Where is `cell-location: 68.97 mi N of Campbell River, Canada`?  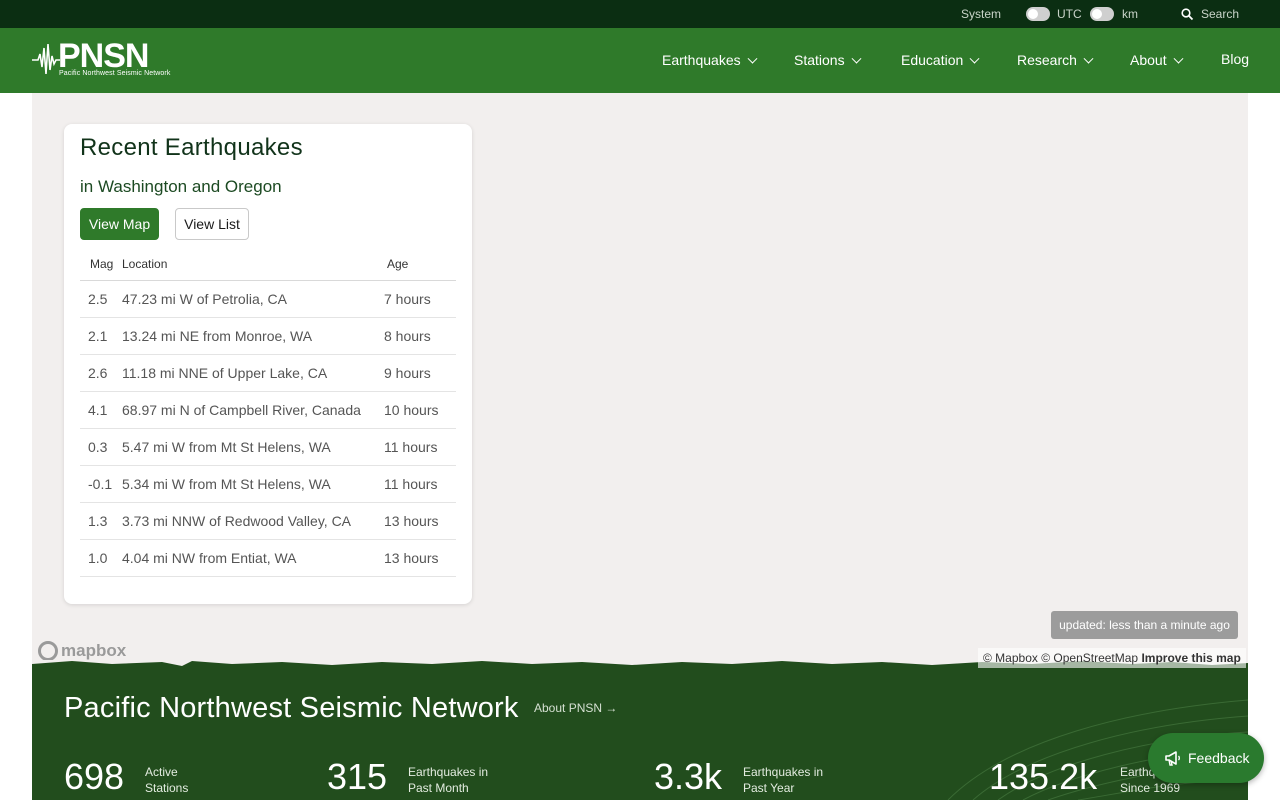
cell-location: 68.97 mi N of Campbell River, Canada is located at coordinates (253, 410).